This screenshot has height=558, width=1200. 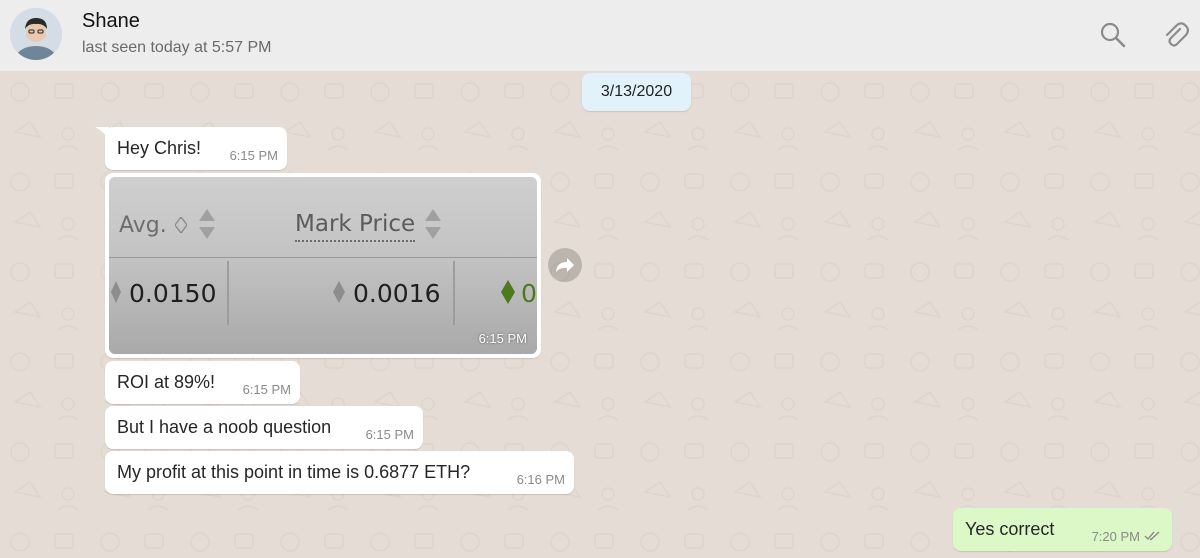 What do you see at coordinates (1113, 35) in the screenshot?
I see `search-icon` at bounding box center [1113, 35].